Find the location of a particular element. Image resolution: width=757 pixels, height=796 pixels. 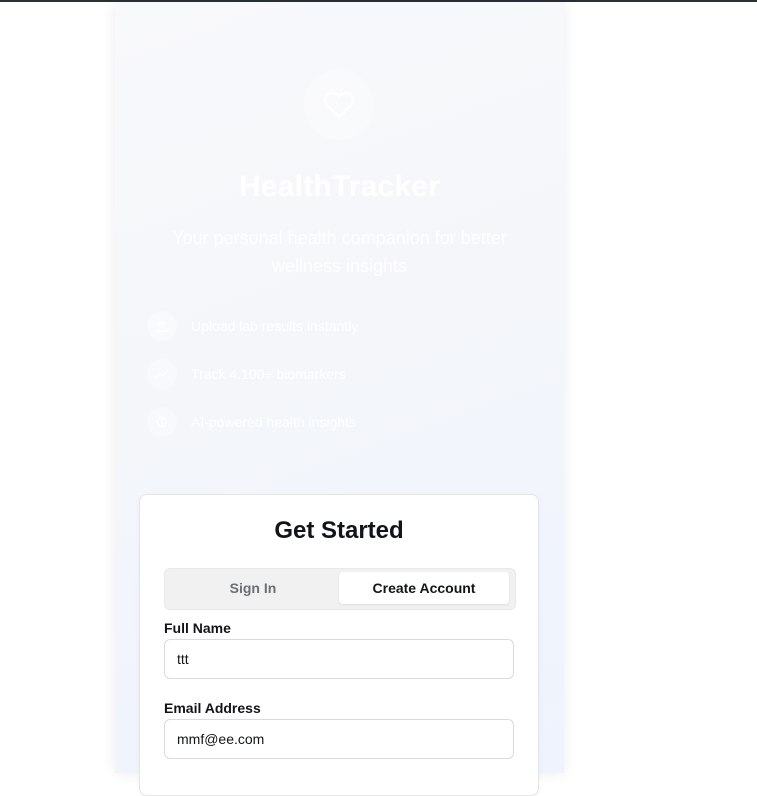

feature-upload: Upload lab results instantly is located at coordinates (252, 326).